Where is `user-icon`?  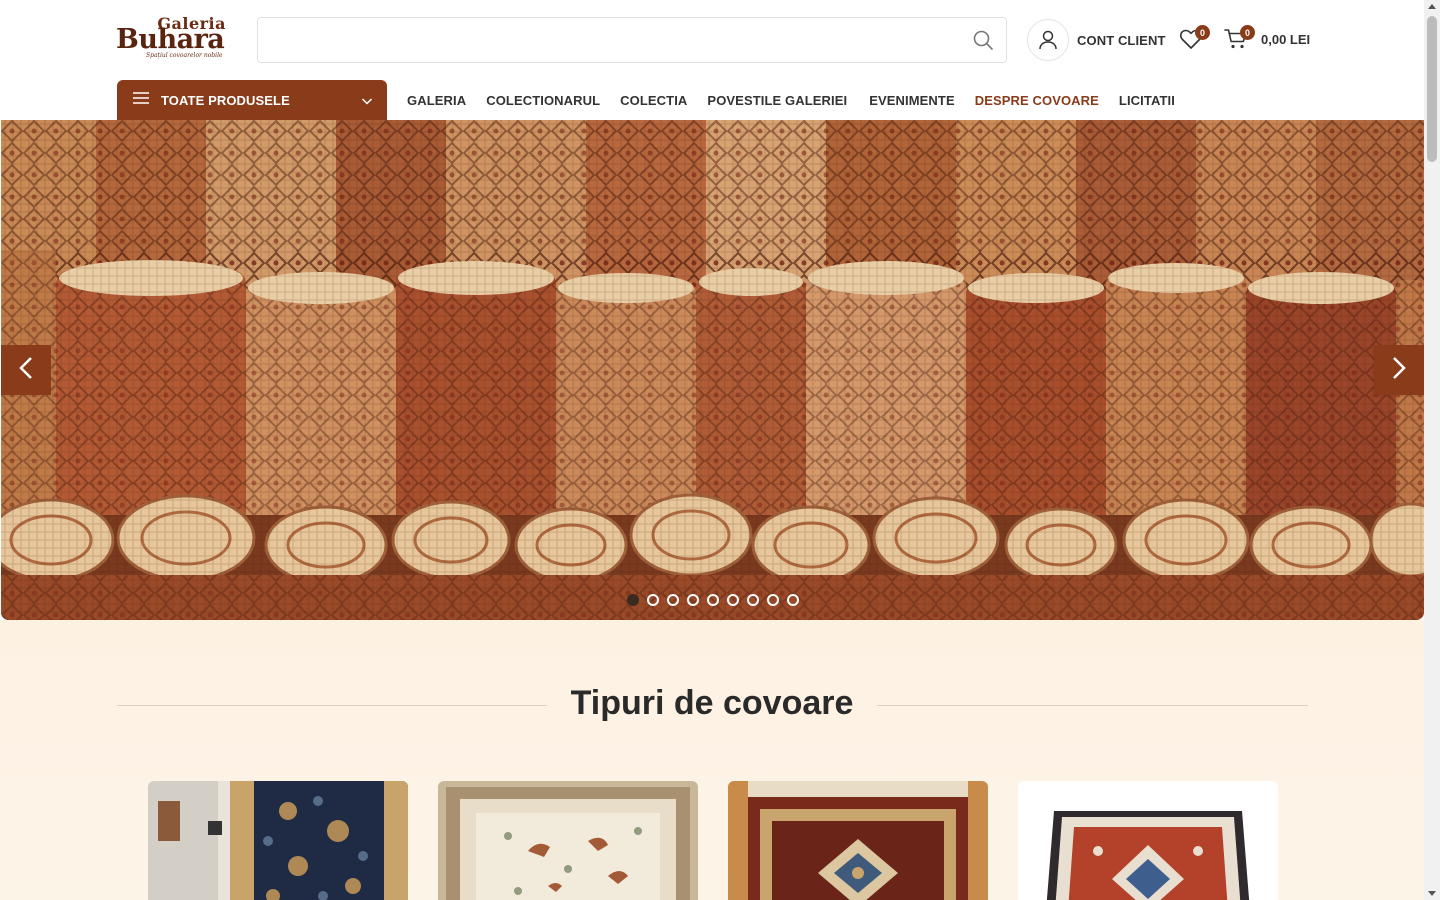
user-icon is located at coordinates (1048, 40).